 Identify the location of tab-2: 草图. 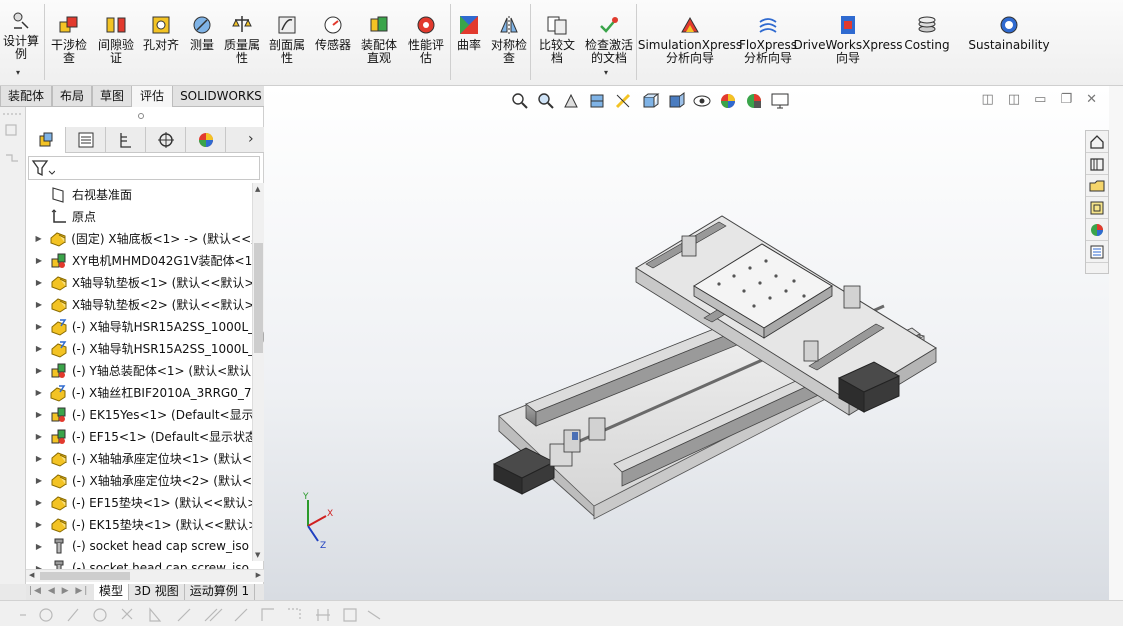
(112, 96).